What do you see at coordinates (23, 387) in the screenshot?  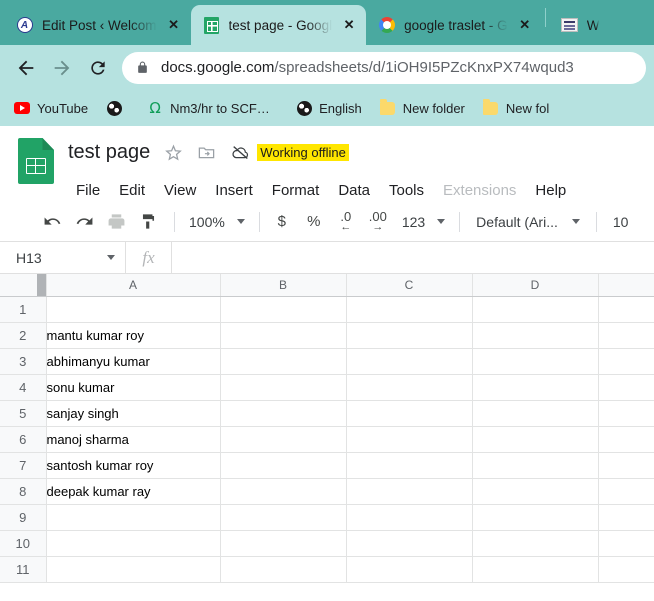 I see `row-header: 4` at bounding box center [23, 387].